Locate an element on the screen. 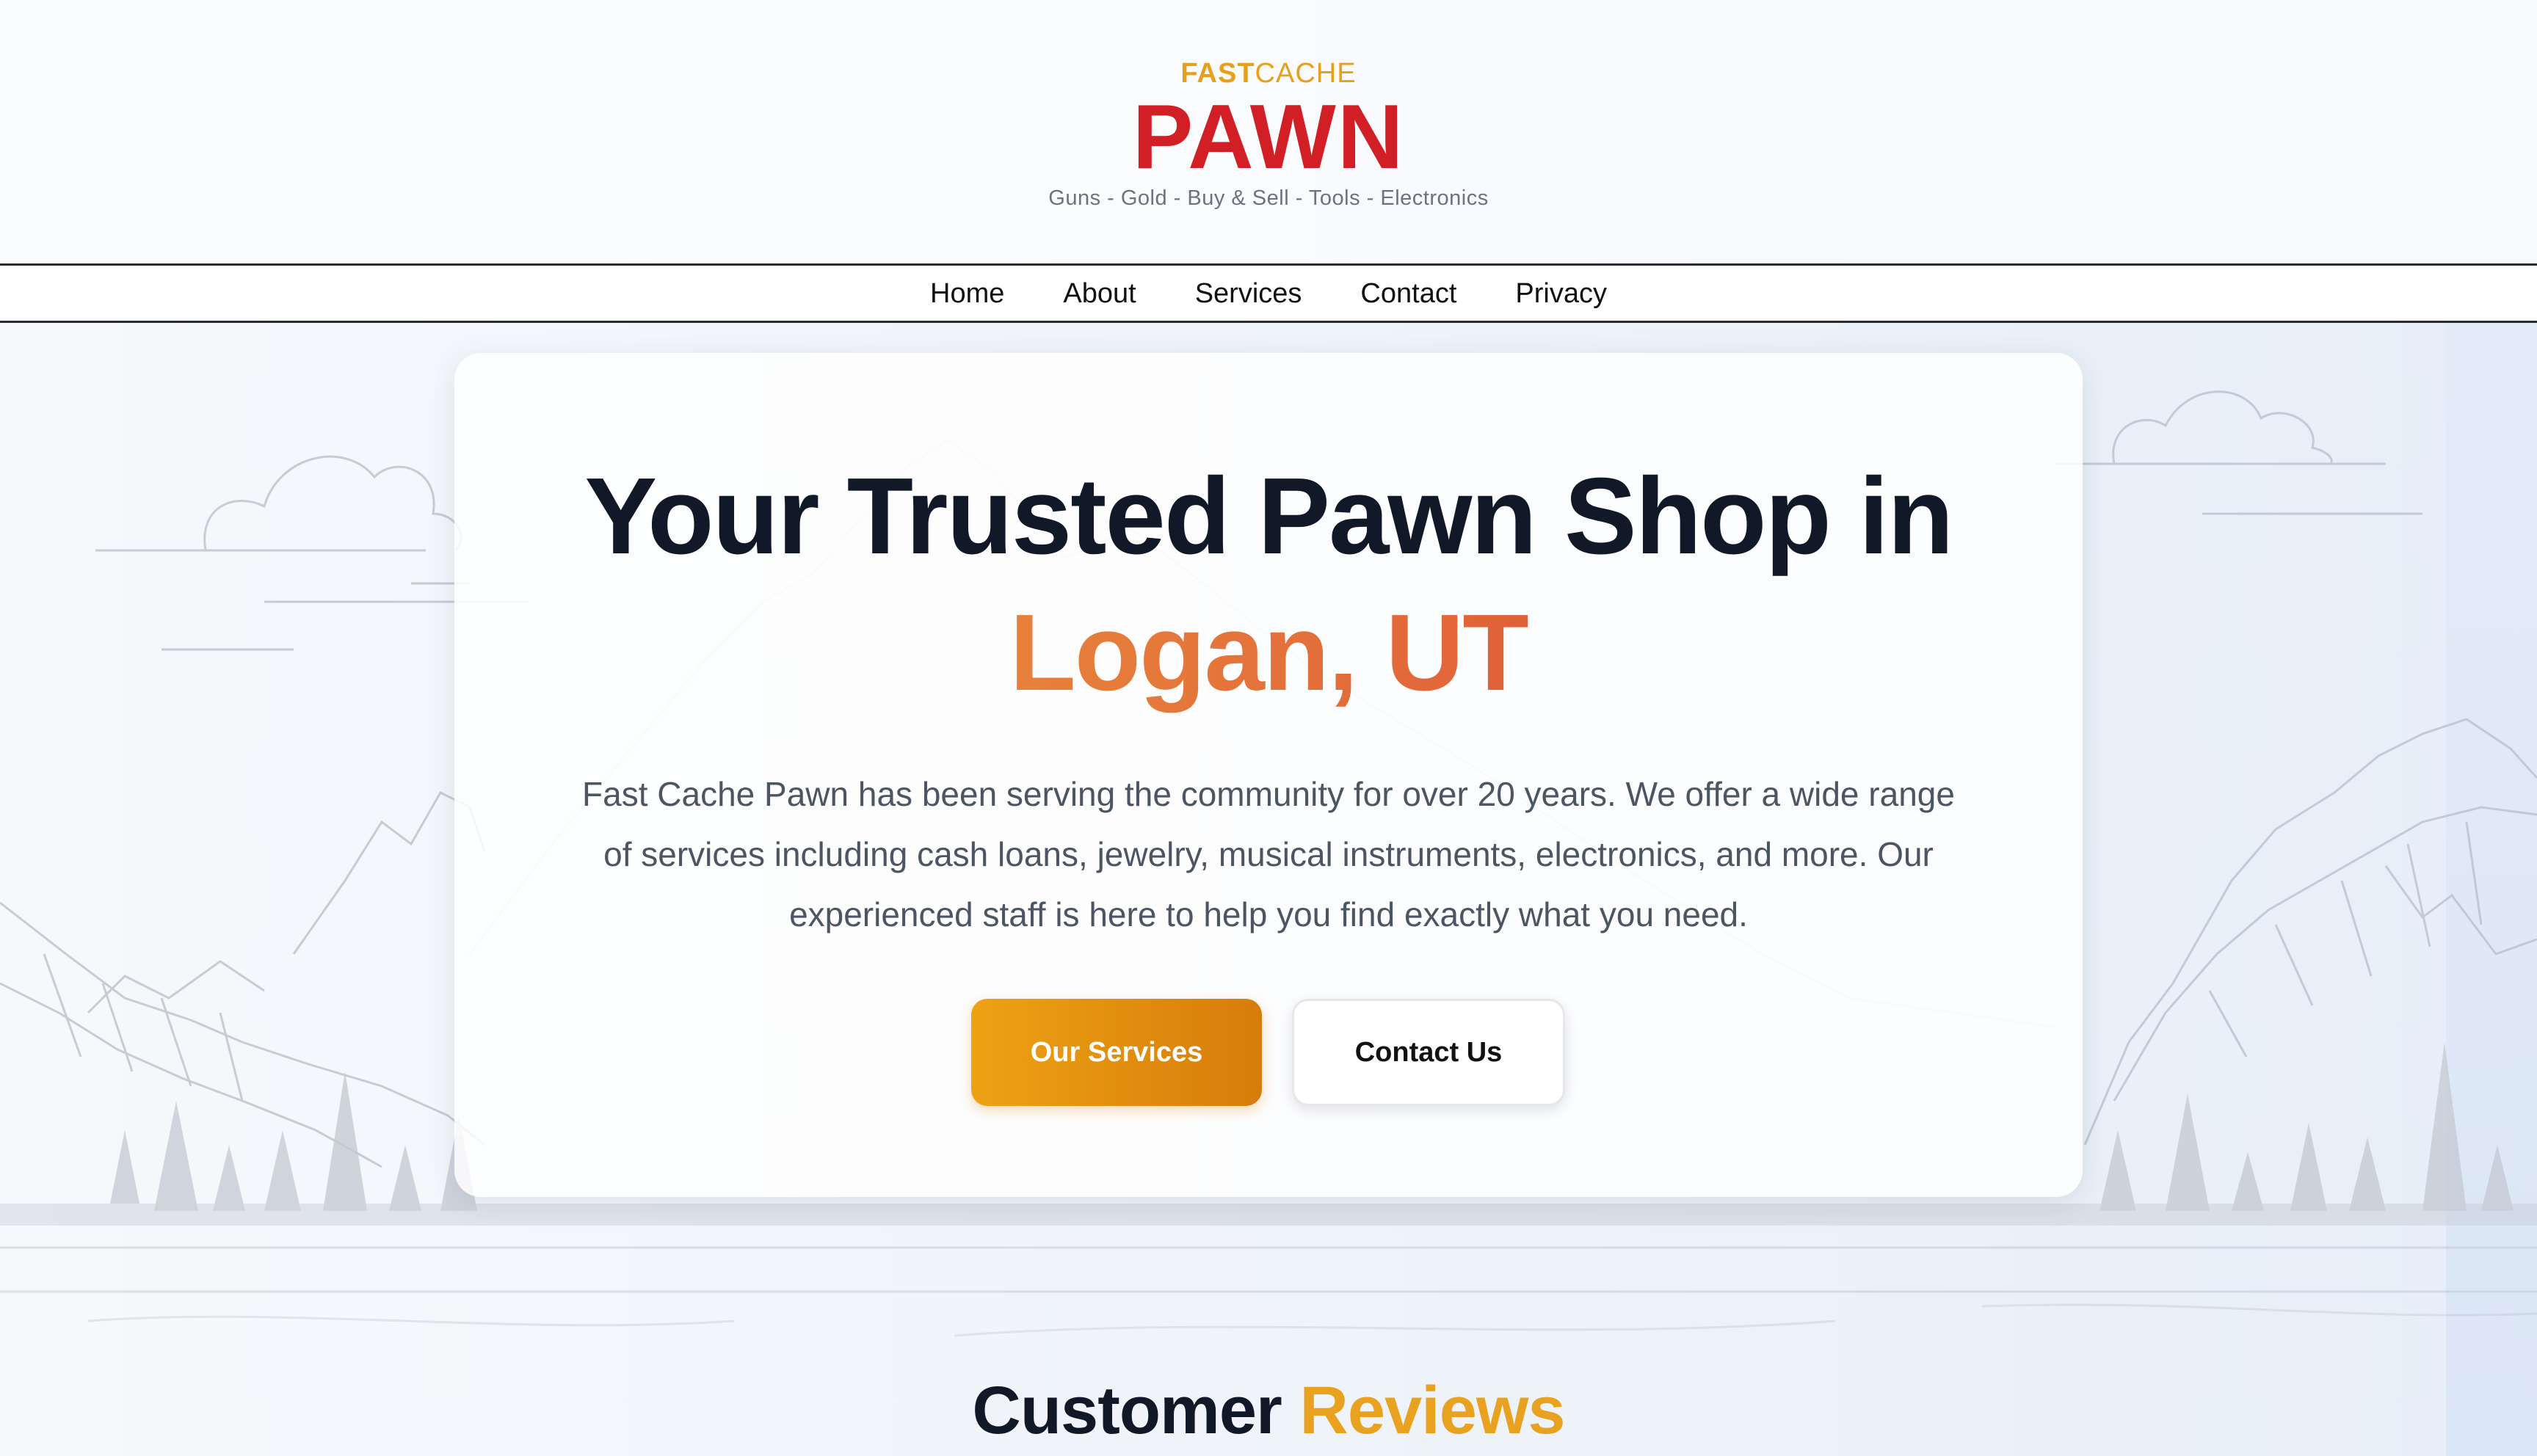  brand-fast-text: FAST is located at coordinates (1217, 73).